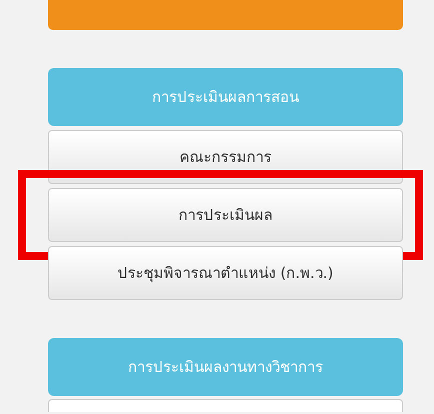  I want to click on menu-button: การประเมินผล, so click(225, 215).